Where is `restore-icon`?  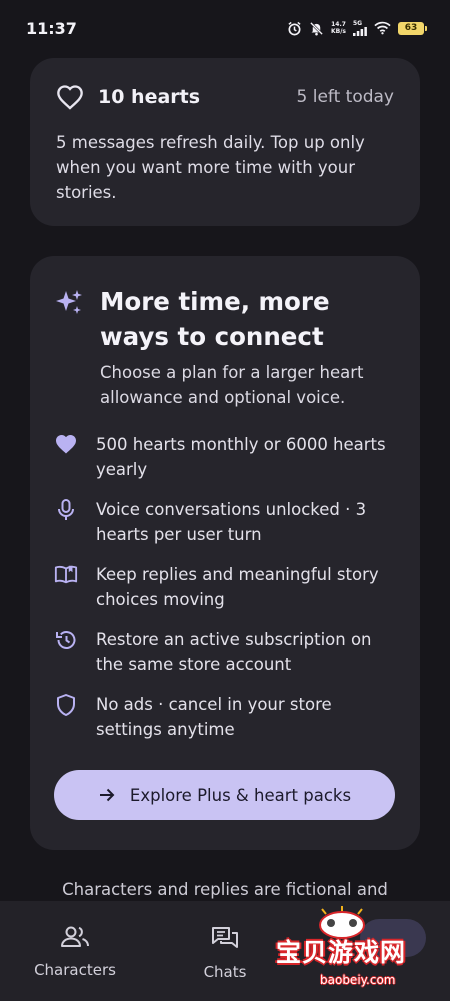
restore-icon is located at coordinates (66, 640).